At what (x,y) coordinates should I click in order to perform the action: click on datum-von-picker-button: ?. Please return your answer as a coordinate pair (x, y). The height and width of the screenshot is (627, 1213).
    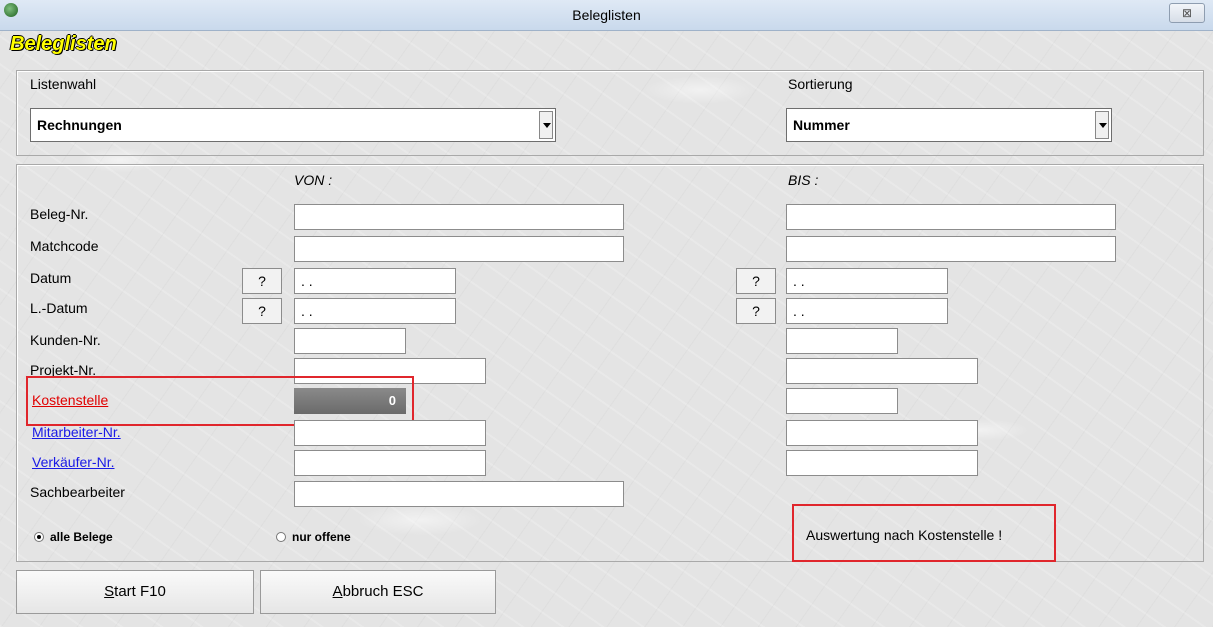
    Looking at the image, I should click on (262, 281).